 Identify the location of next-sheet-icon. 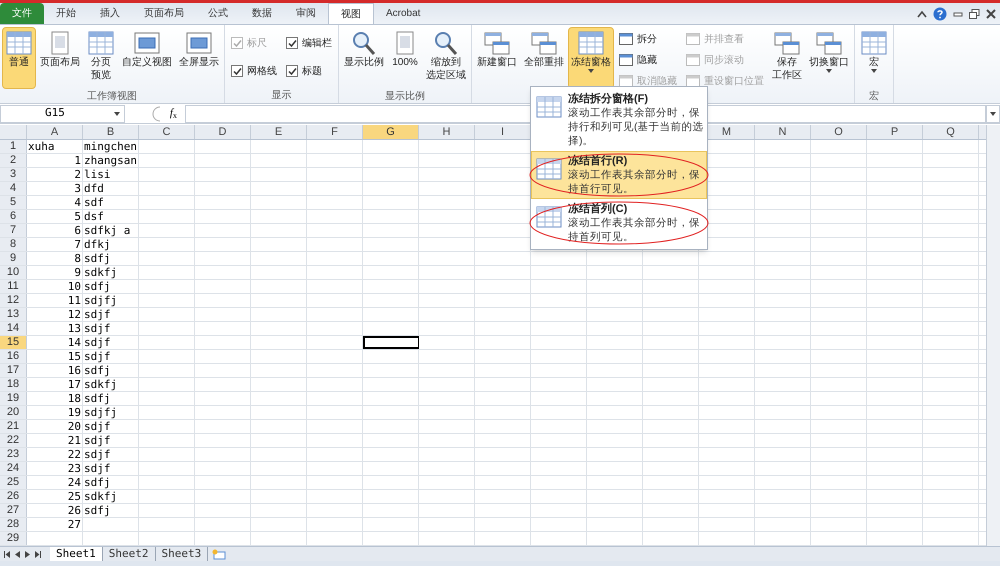
(27, 554).